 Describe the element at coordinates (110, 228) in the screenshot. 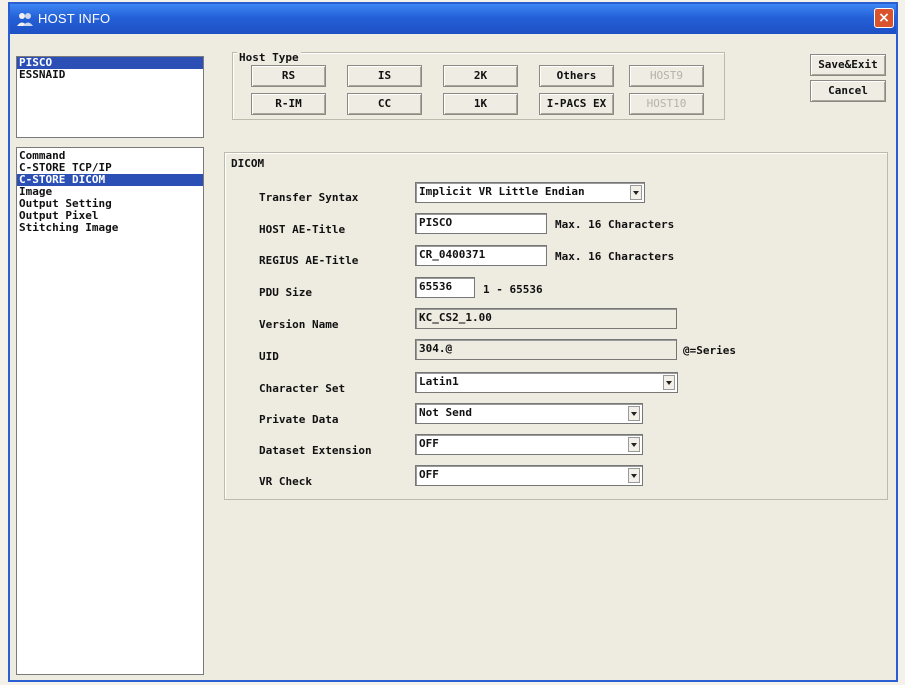

I see `menu-item-stitching-image: Stitching Image` at that location.